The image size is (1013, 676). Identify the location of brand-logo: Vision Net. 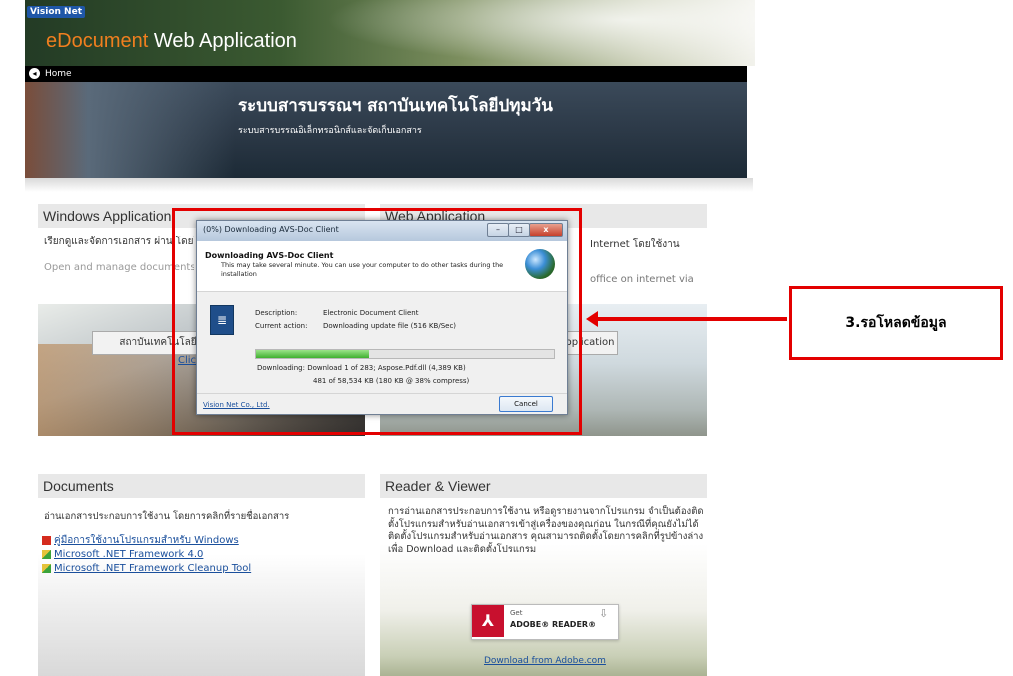
(56, 12).